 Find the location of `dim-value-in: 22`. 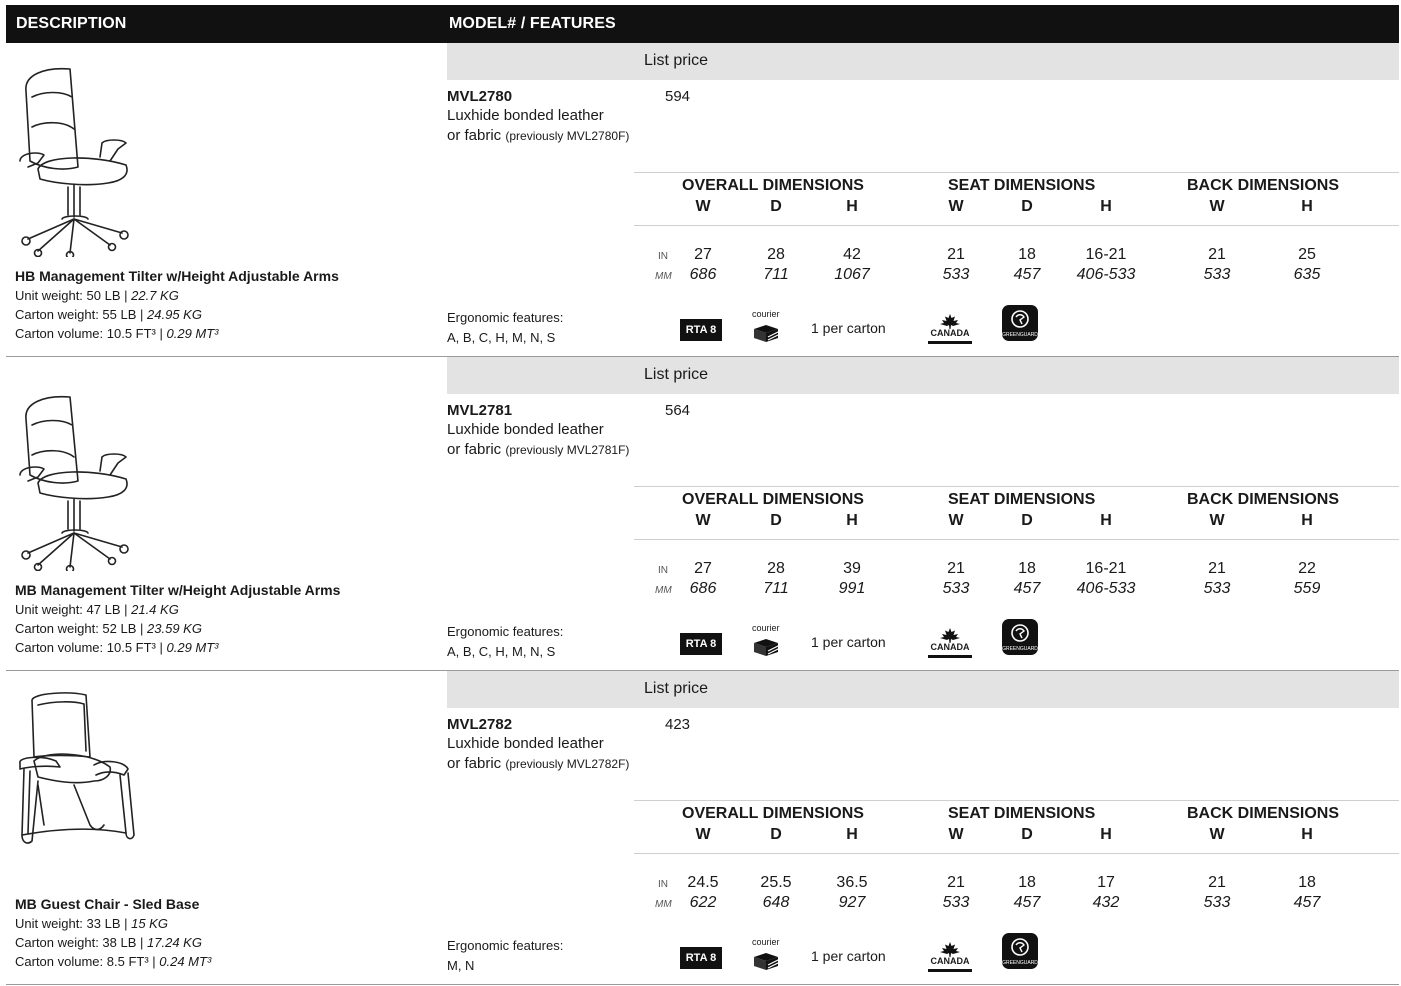

dim-value-in: 22 is located at coordinates (1307, 568).